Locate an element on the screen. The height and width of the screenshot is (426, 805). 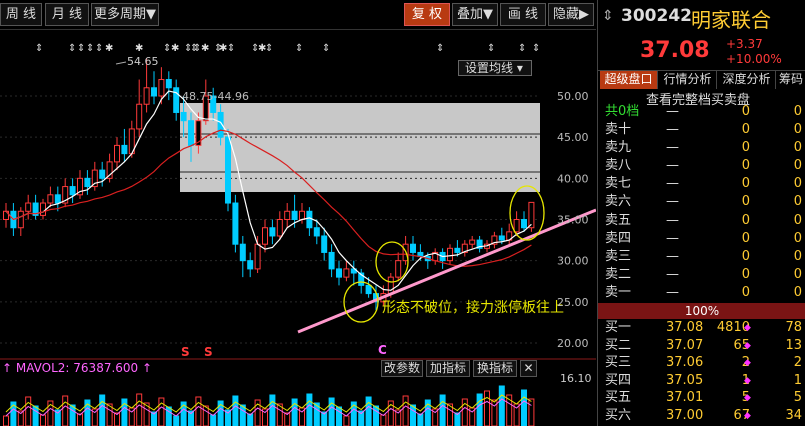
buy-row: 买六 37.00 67 34 ◆ is located at coordinates (701, 416).